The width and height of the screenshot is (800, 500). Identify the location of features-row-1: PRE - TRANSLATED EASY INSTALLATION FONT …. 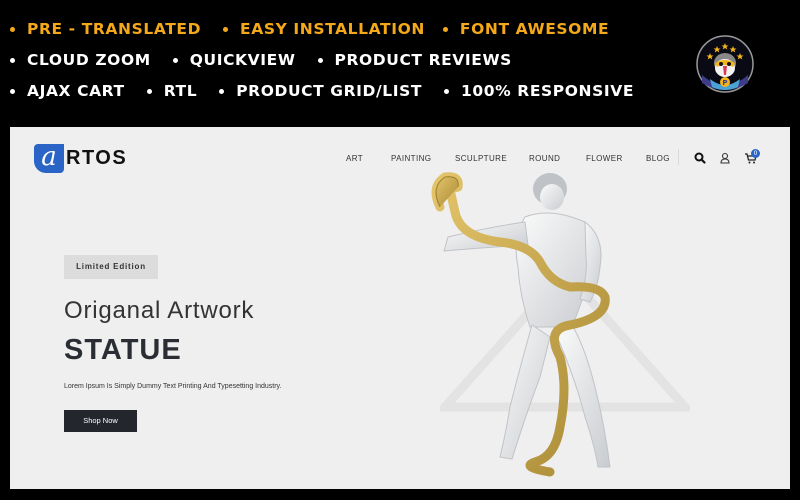
(318, 29).